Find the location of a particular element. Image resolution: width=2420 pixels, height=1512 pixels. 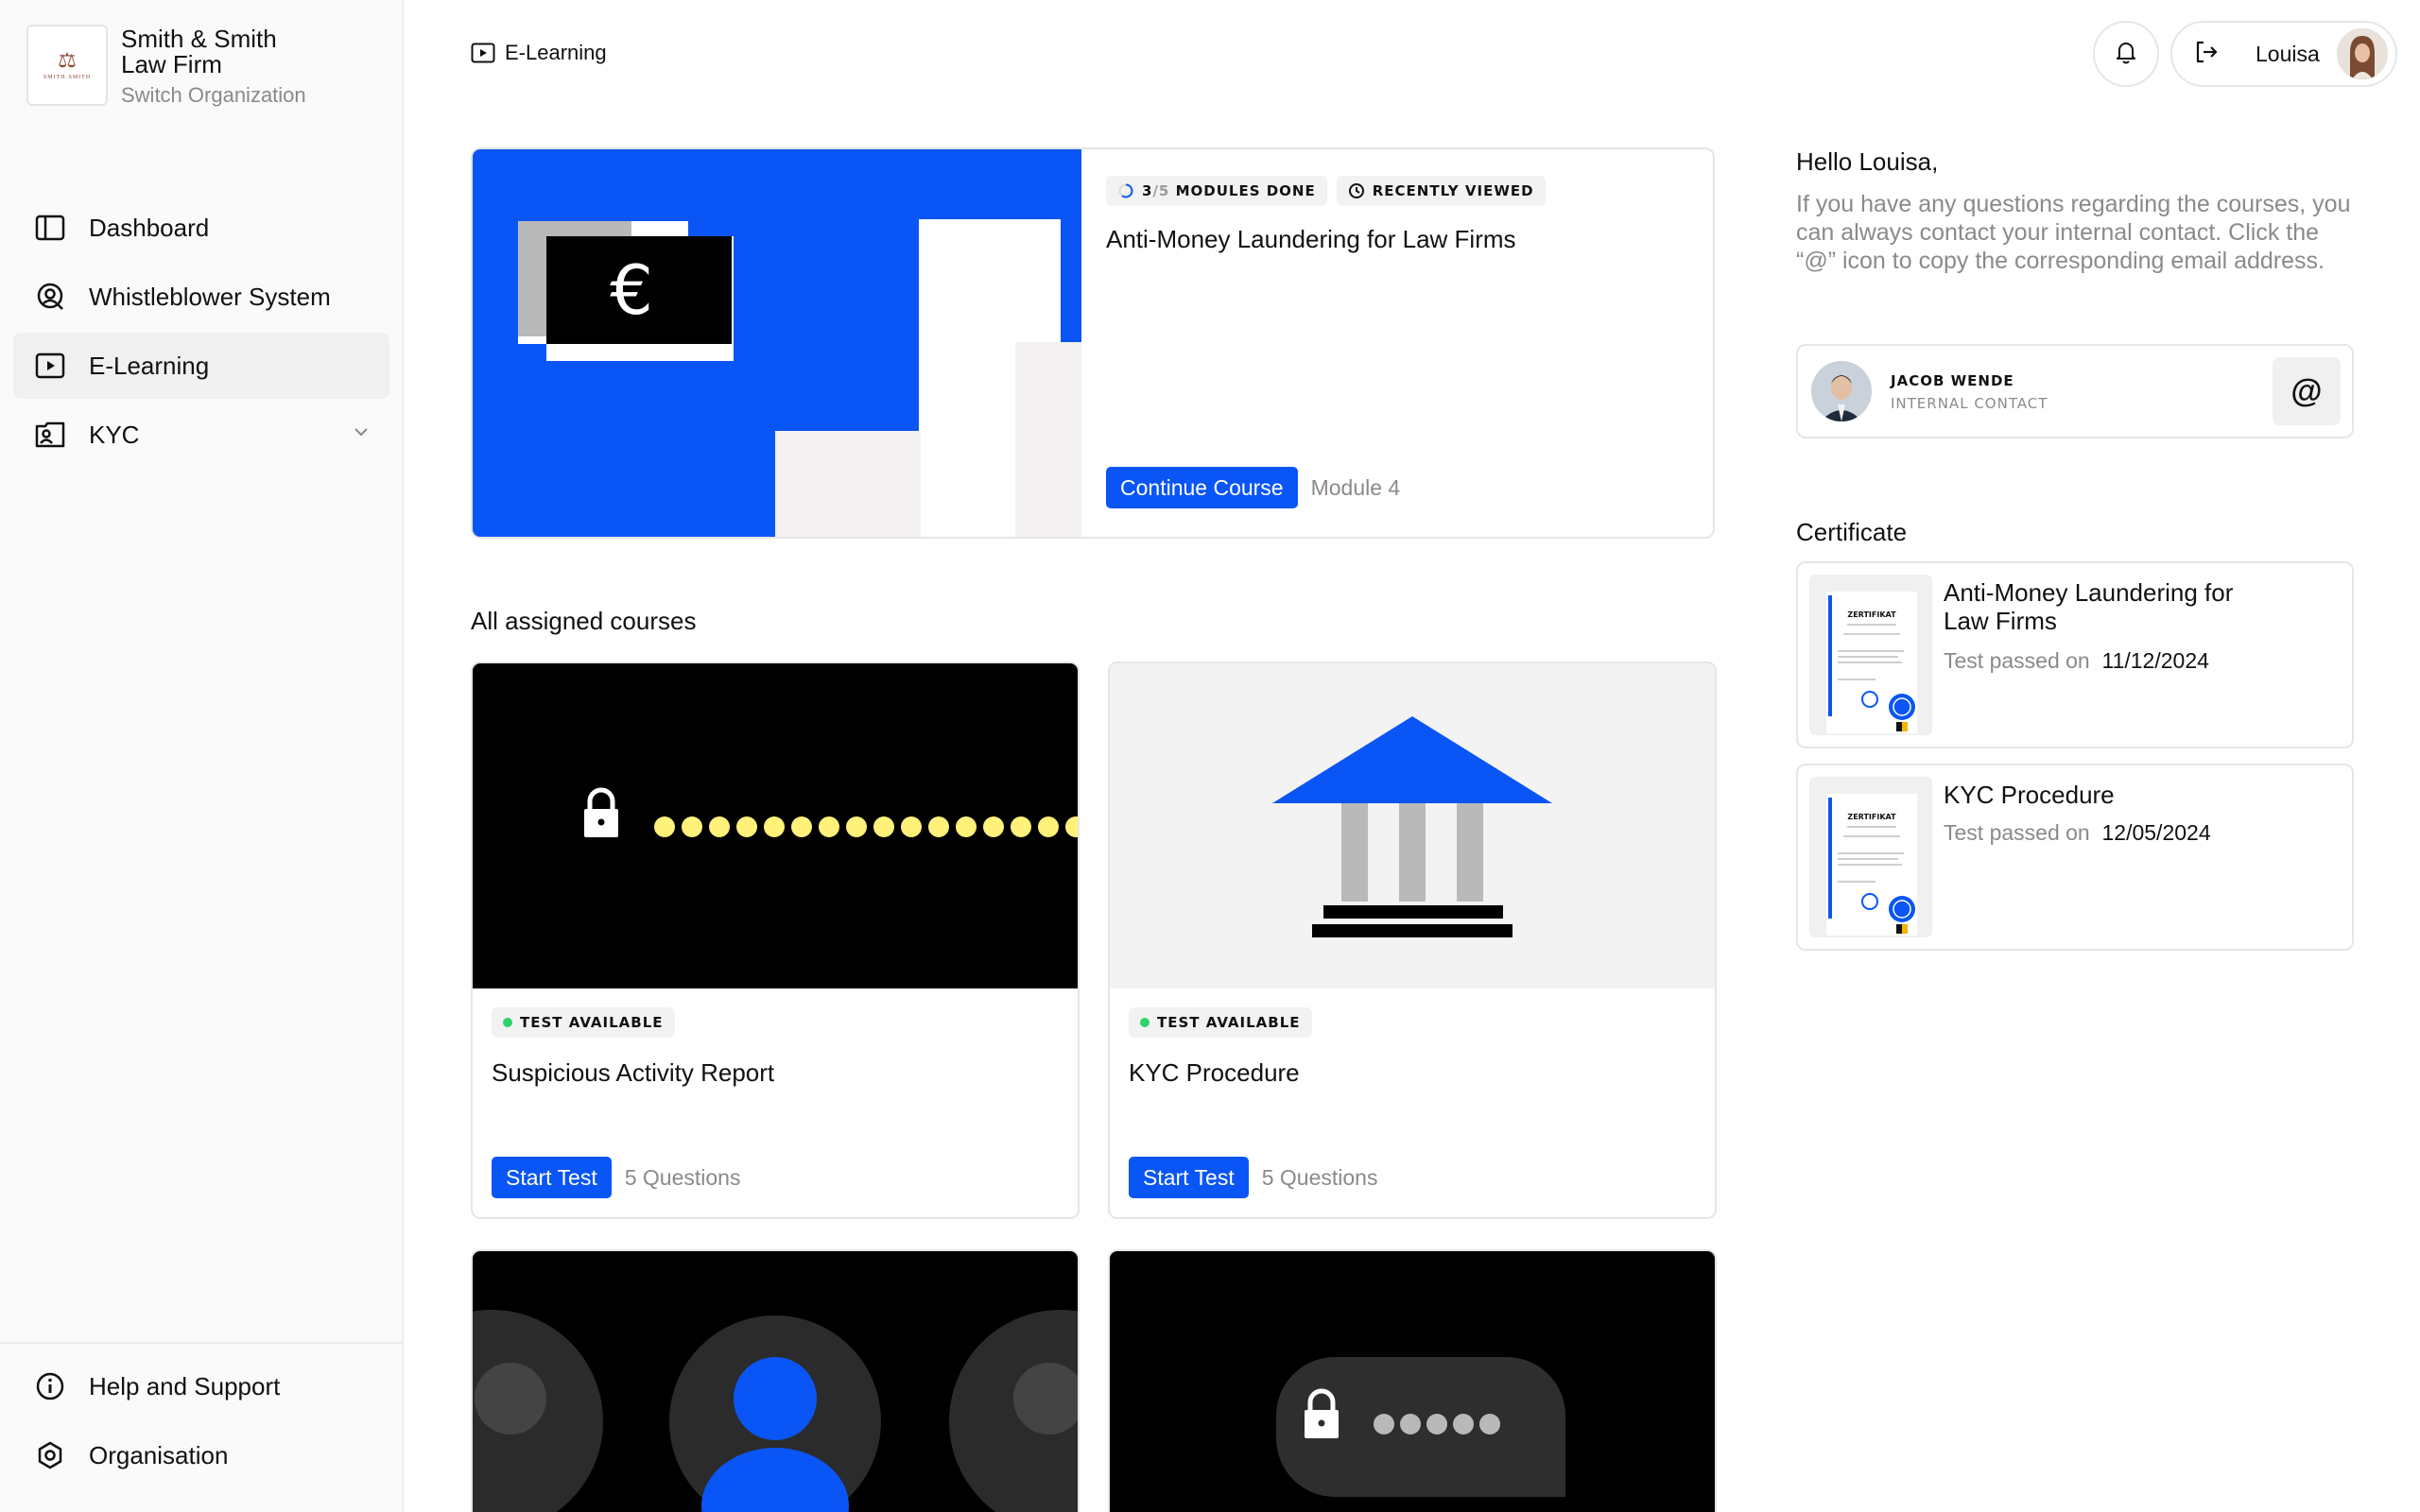

certificate-heading: Certificate is located at coordinates (1852, 532).